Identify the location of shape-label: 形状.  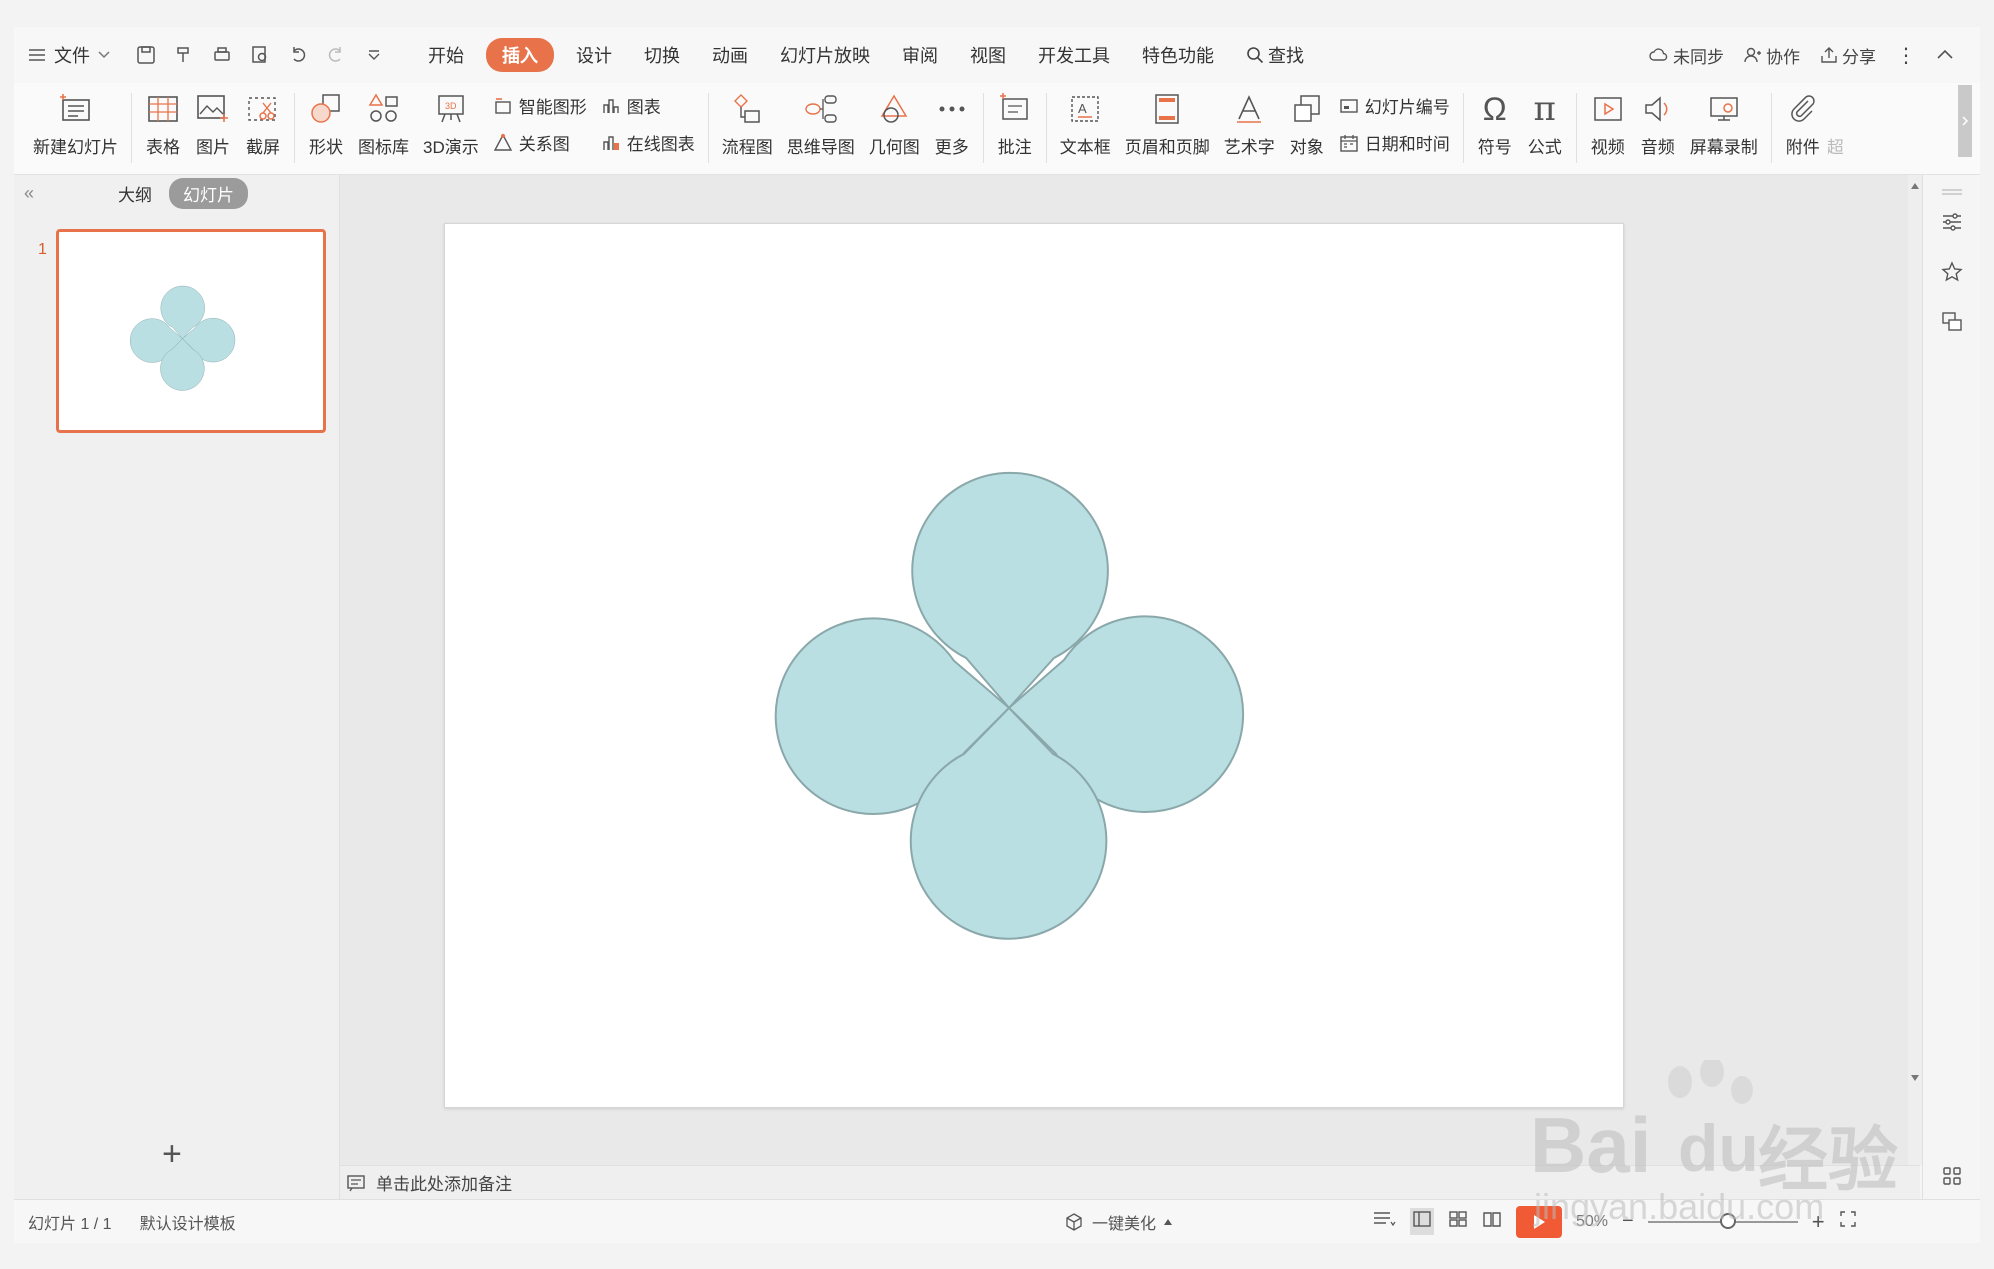
(326, 147).